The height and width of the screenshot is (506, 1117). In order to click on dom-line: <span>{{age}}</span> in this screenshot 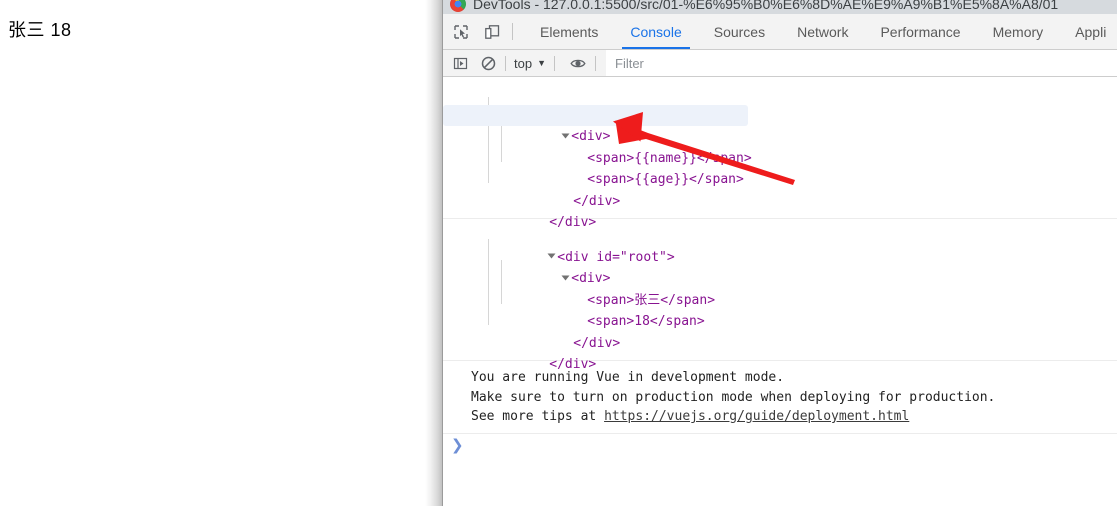, I will do `click(780, 167)`.